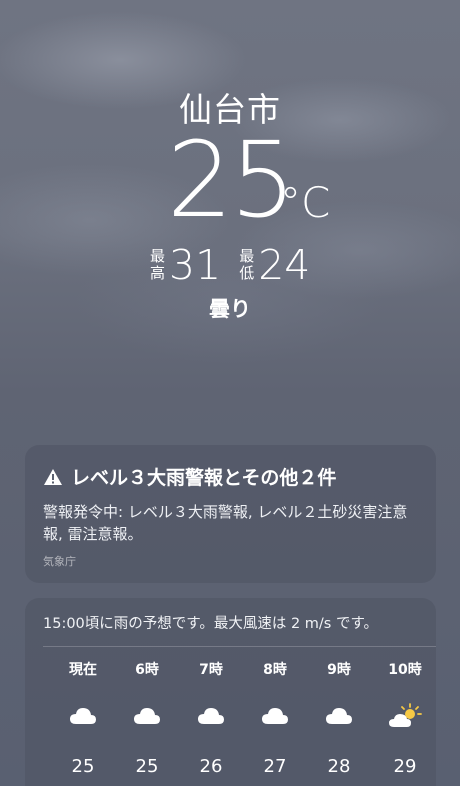 The width and height of the screenshot is (460, 786). I want to click on hourly-forecast-item: 8時 27, so click(275, 717).